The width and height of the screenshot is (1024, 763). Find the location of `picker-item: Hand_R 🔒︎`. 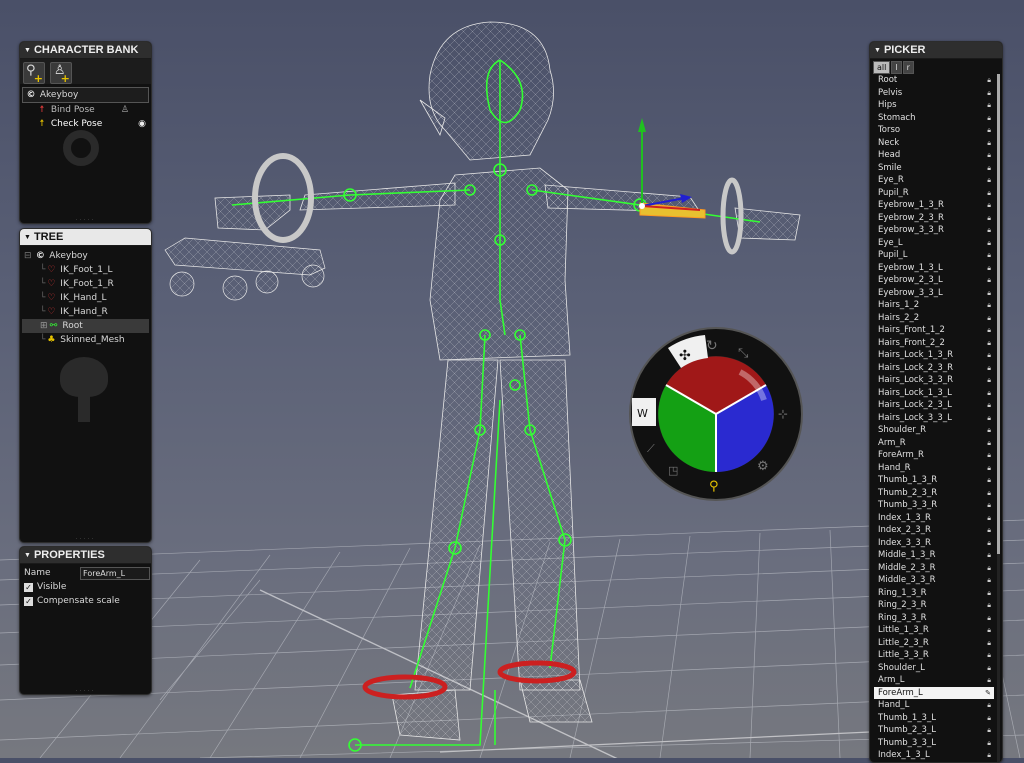

picker-item: Hand_R 🔒︎ is located at coordinates (934, 468).